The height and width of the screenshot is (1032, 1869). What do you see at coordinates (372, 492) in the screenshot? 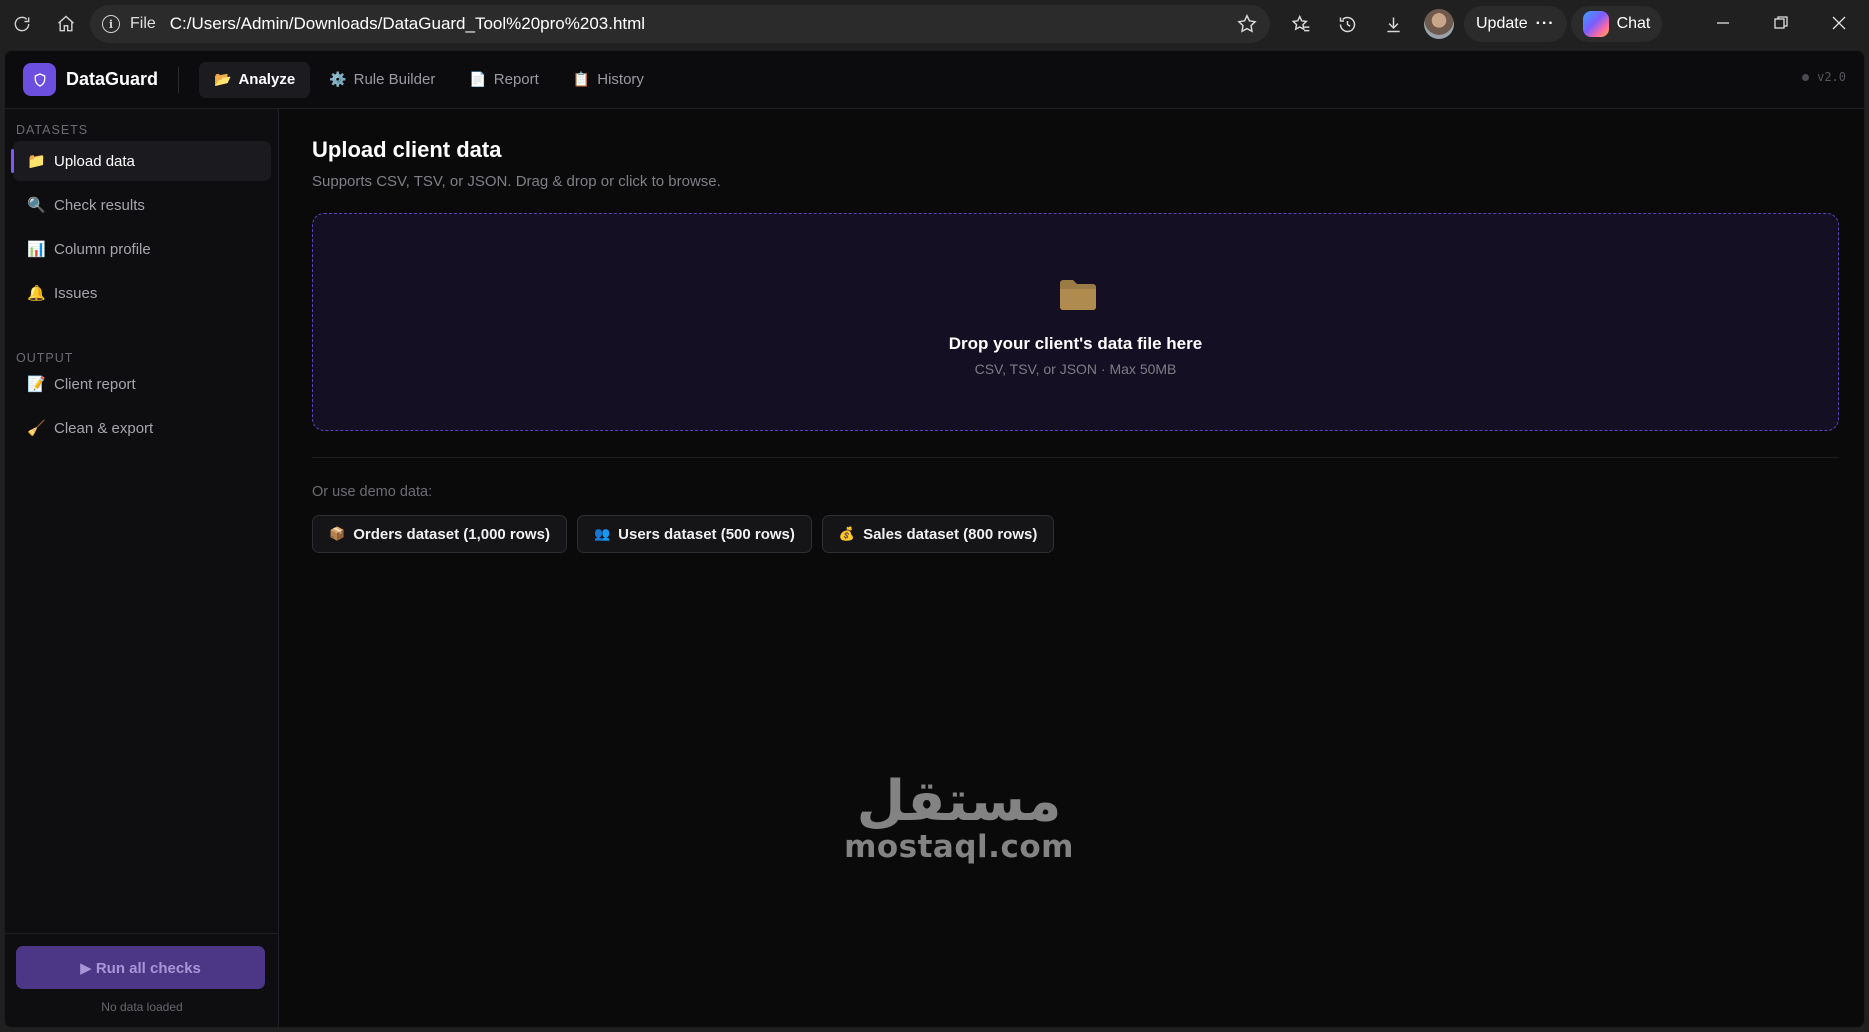
I see `demo-data-label: Or use demo data:` at bounding box center [372, 492].